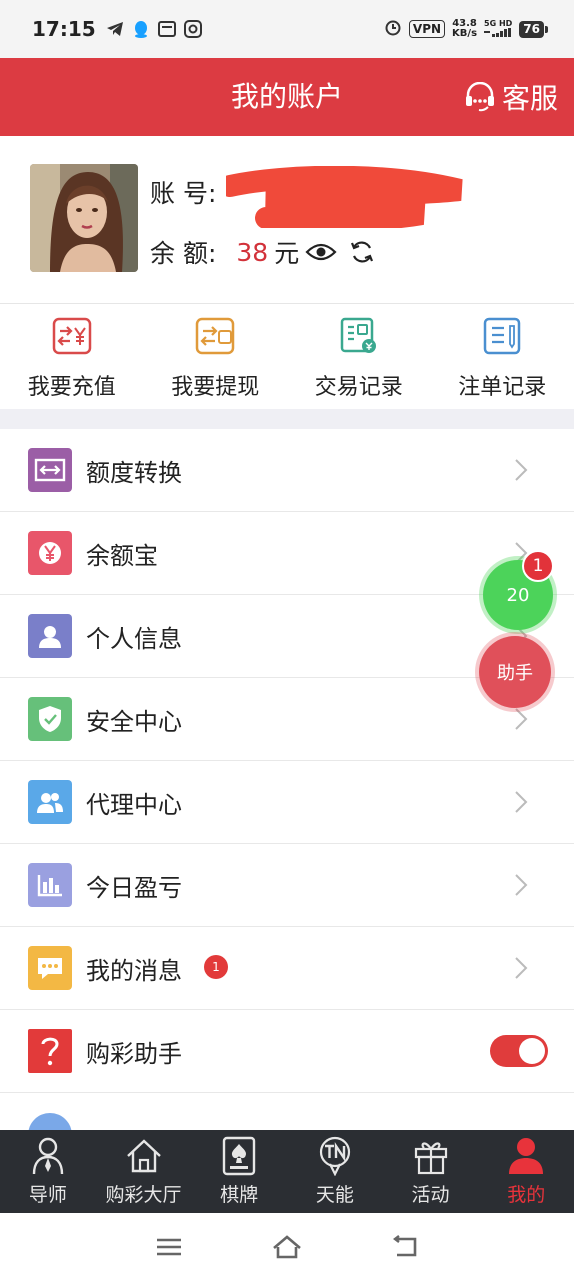  I want to click on user-icon, so click(526, 1156).